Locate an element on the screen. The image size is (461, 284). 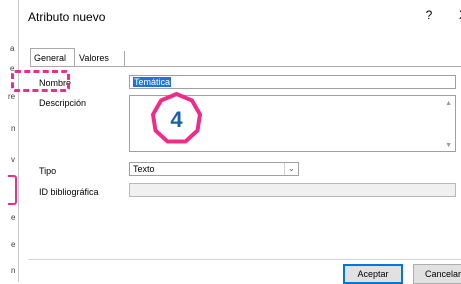
tipo-label: Tipo is located at coordinates (48, 171).